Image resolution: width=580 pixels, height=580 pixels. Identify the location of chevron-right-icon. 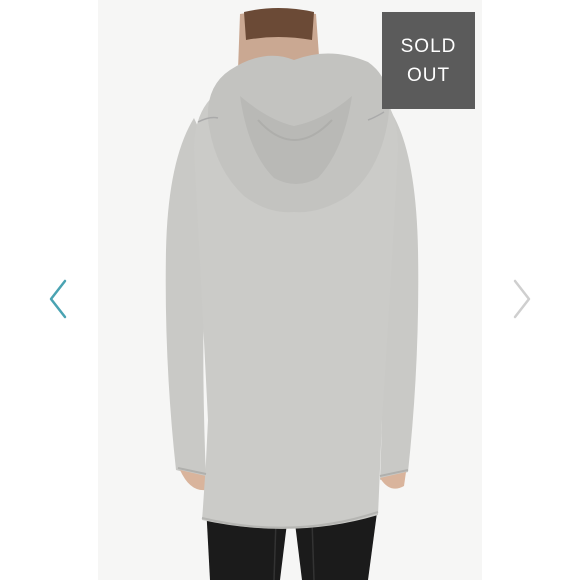
(522, 299).